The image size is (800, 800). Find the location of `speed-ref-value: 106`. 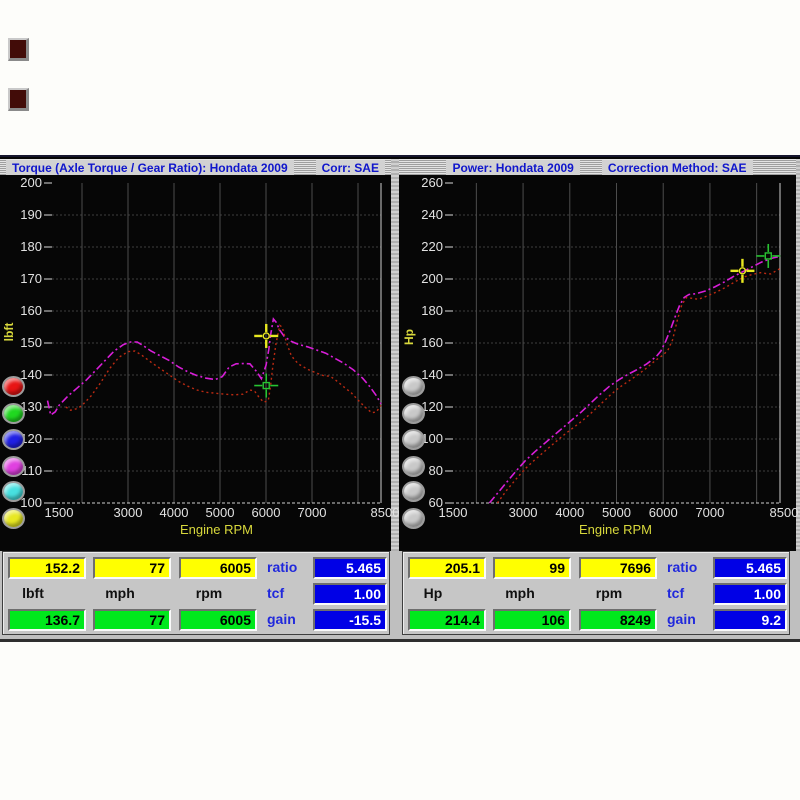

speed-ref-value: 106 is located at coordinates (532, 620).